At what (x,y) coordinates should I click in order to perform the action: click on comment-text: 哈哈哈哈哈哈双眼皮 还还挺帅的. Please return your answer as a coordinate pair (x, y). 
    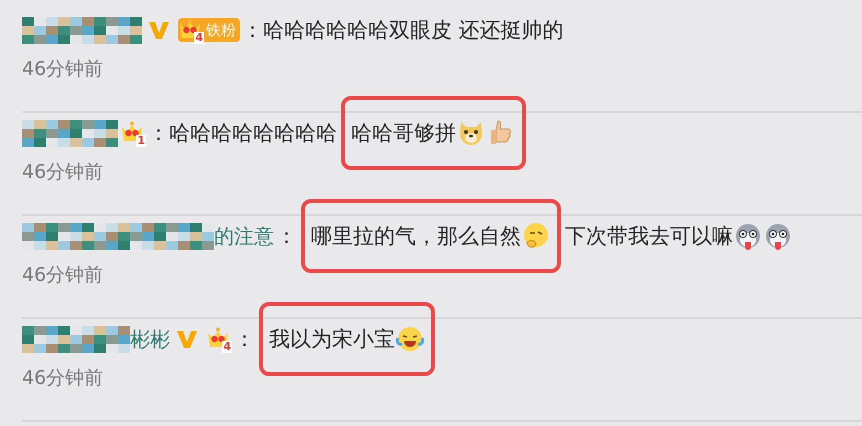
    Looking at the image, I should click on (413, 30).